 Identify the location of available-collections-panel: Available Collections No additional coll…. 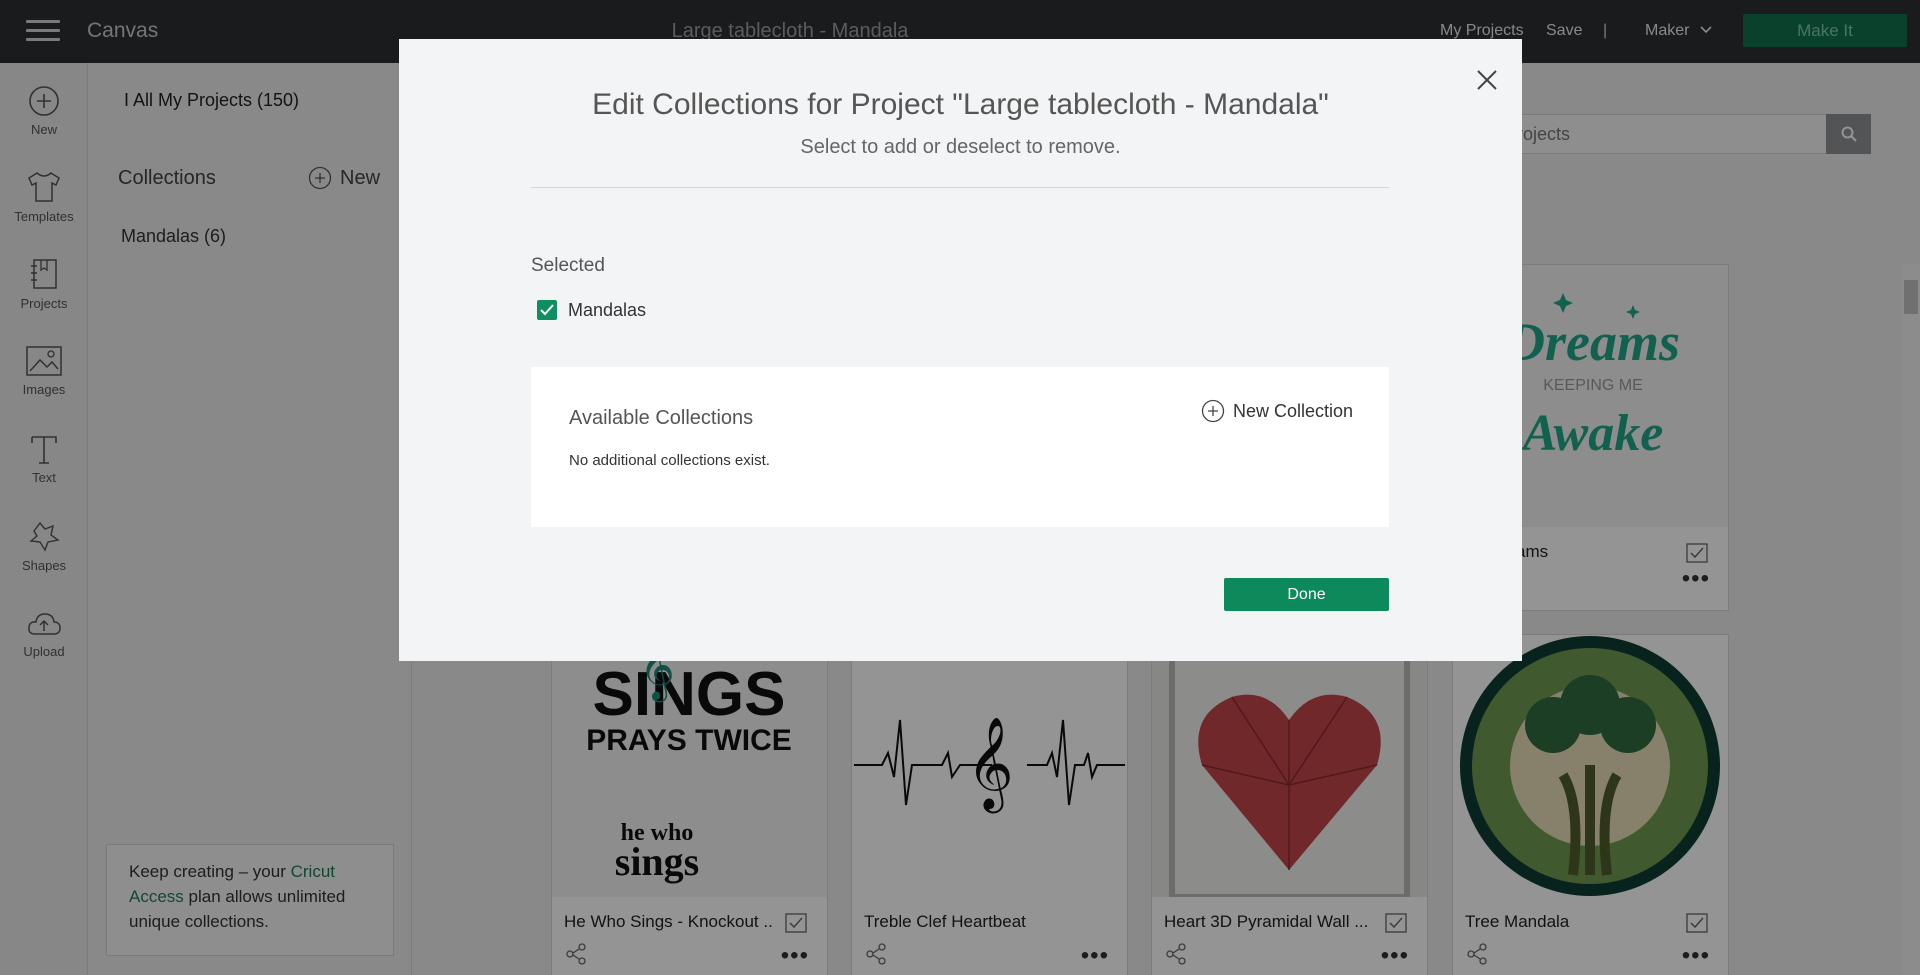
(960, 447).